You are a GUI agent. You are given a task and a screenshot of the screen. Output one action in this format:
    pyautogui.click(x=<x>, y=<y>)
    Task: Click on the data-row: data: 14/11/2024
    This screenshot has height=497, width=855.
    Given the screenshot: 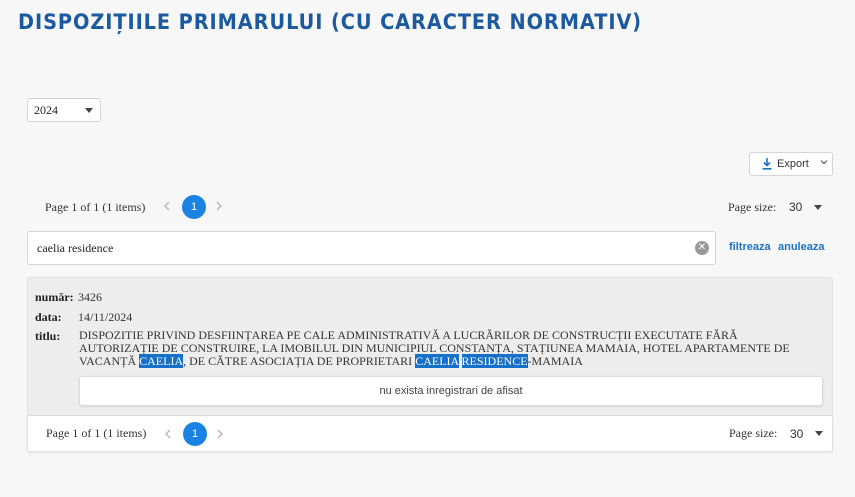 What is the action you would take?
    pyautogui.click(x=83, y=317)
    